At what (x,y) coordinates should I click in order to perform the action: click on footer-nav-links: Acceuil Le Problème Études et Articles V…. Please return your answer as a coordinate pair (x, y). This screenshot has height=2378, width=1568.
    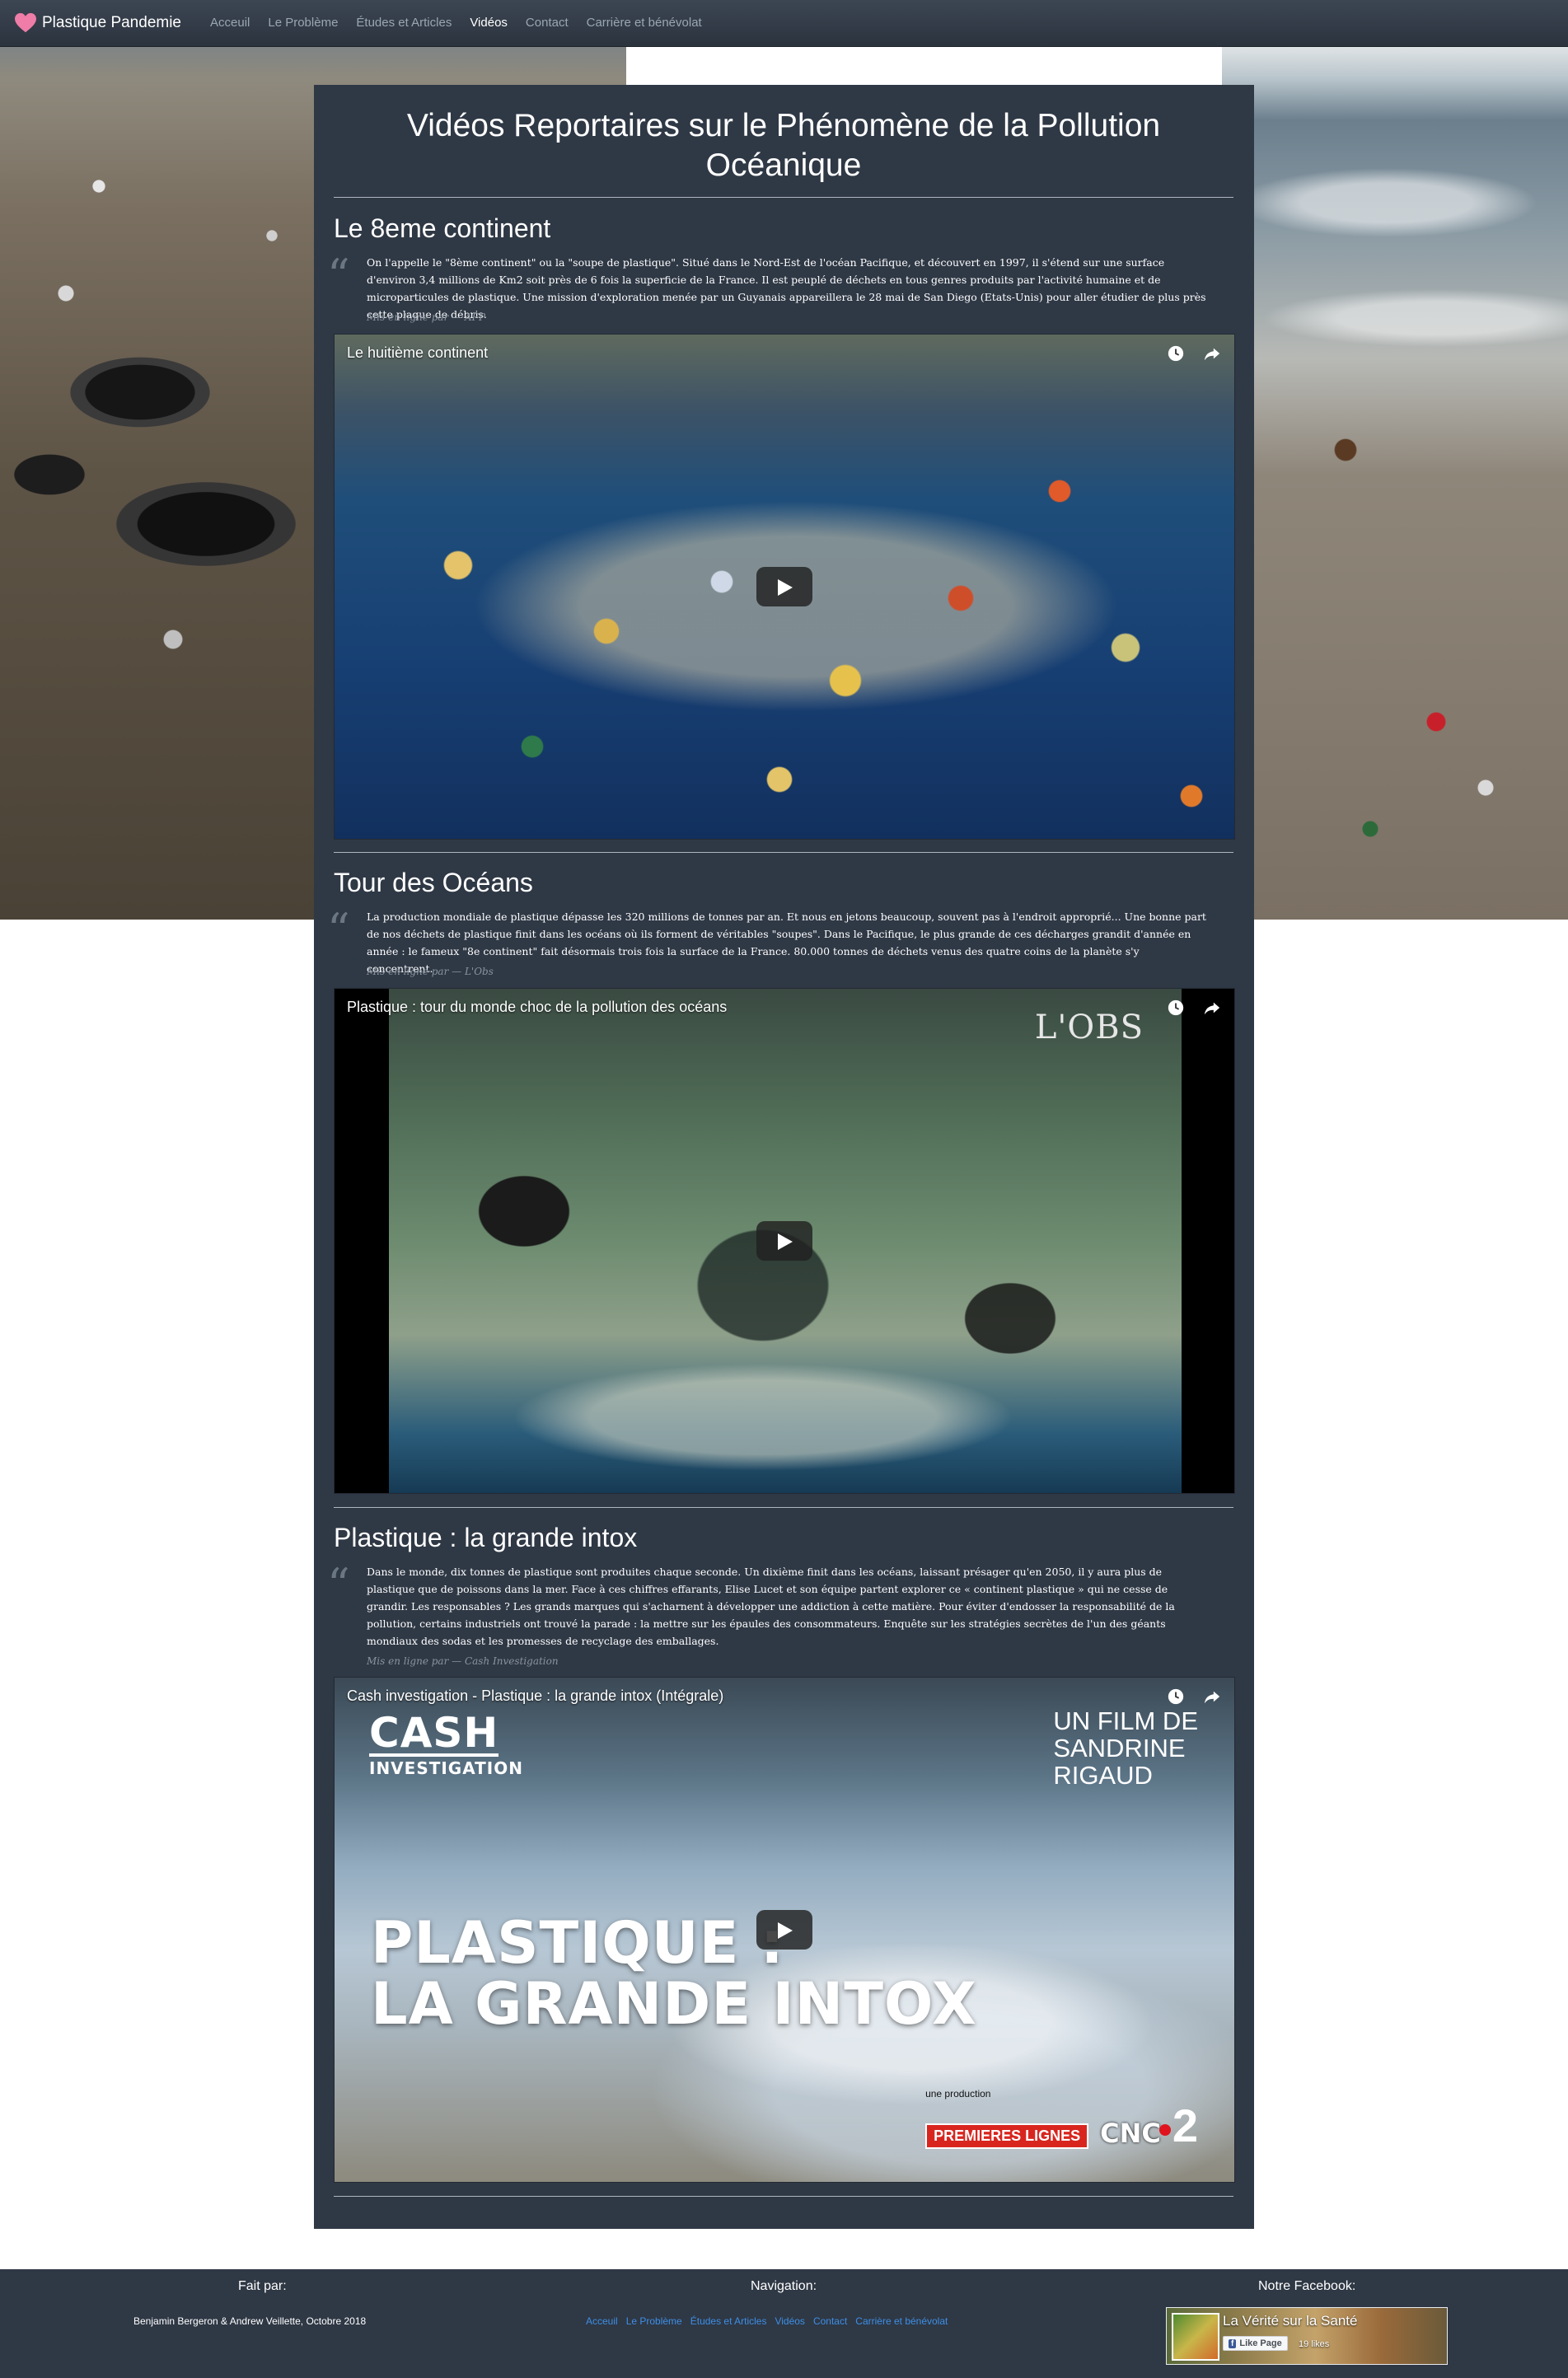
    Looking at the image, I should click on (767, 2321).